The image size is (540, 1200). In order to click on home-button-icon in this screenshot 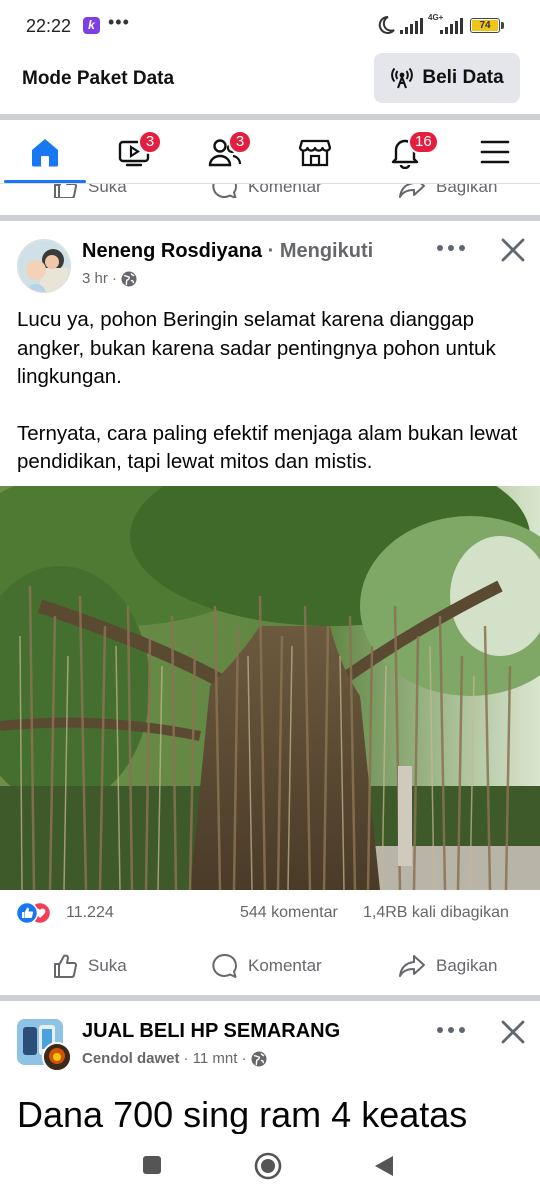, I will do `click(268, 1166)`.